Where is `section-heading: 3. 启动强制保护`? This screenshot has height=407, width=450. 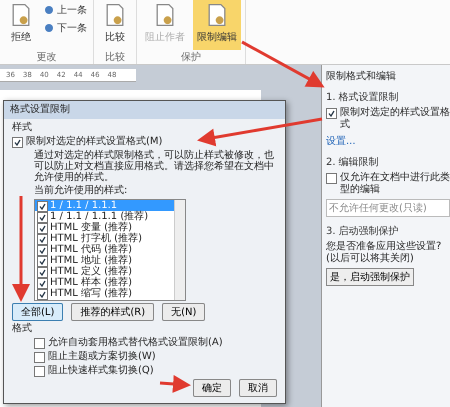
section-heading: 3. 启动强制保护 is located at coordinates (363, 231).